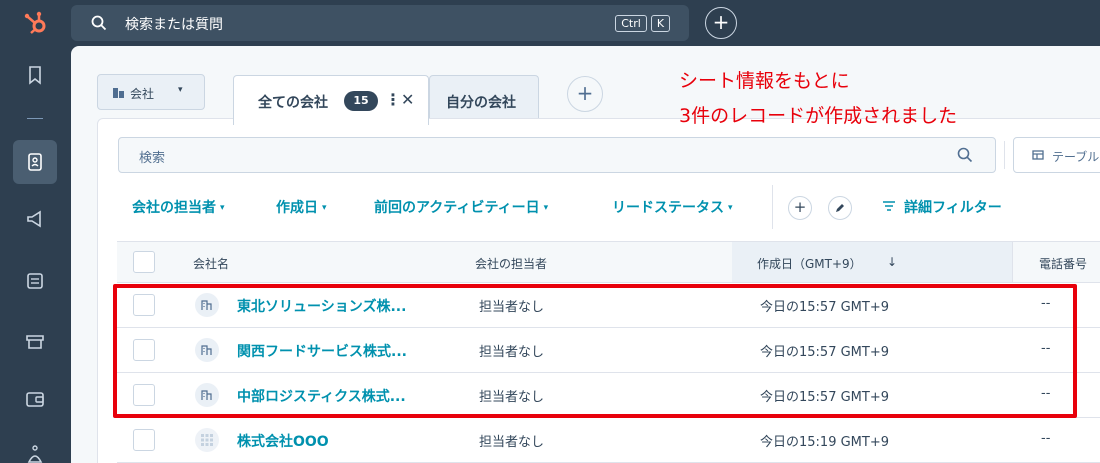  Describe the element at coordinates (512, 442) in the screenshot. I see `company-owner-cell: 担当者なし` at that location.